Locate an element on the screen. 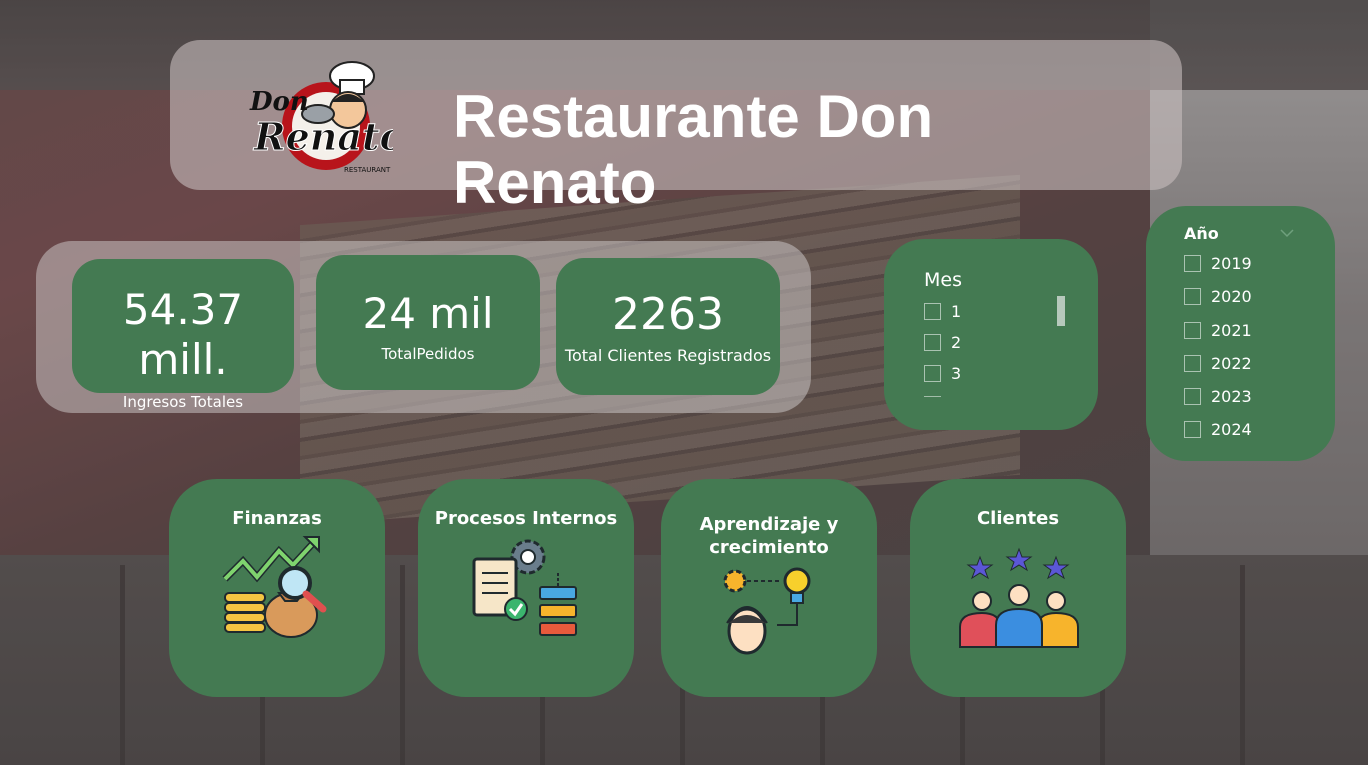 Image resolution: width=1368 pixels, height=765 pixels. logo-text-main: Renato is located at coordinates (323, 136).